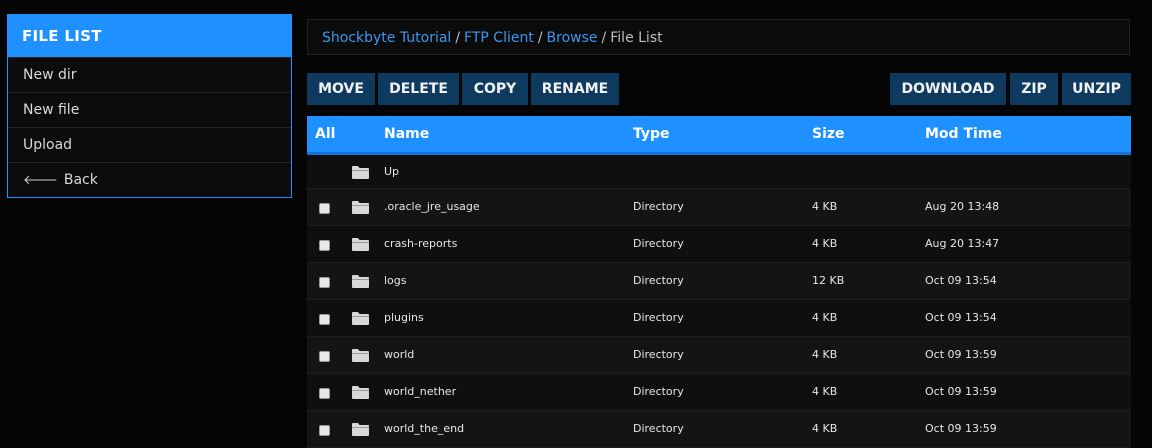  Describe the element at coordinates (149, 109) in the screenshot. I see `sidebar-item-new-file: New file` at that location.